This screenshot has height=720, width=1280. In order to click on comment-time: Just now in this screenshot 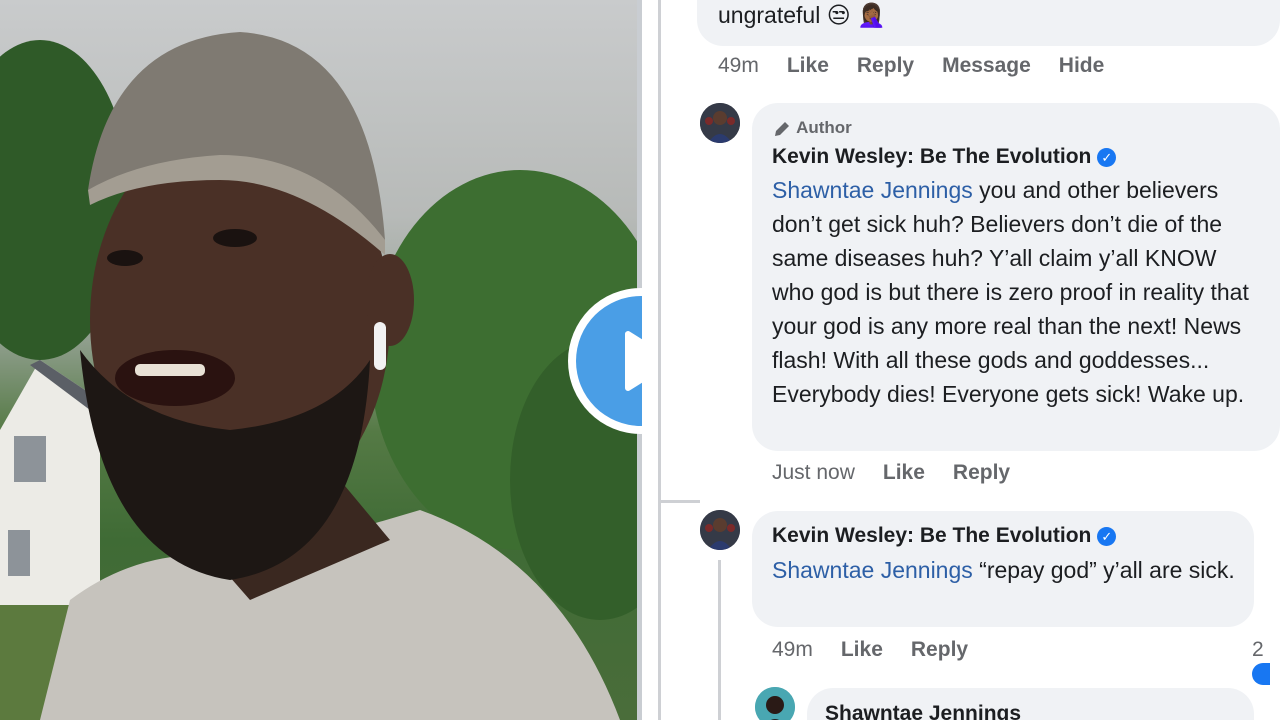, I will do `click(813, 472)`.